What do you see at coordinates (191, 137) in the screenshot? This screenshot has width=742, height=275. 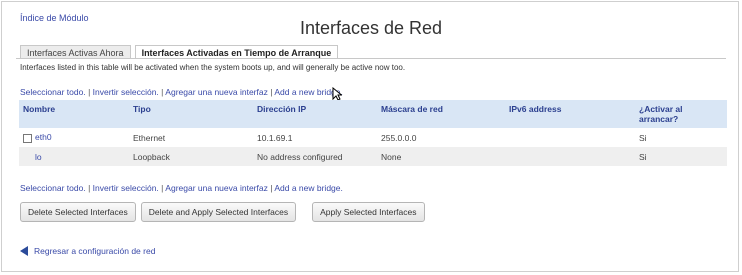 I see `row-type: Ethernet` at bounding box center [191, 137].